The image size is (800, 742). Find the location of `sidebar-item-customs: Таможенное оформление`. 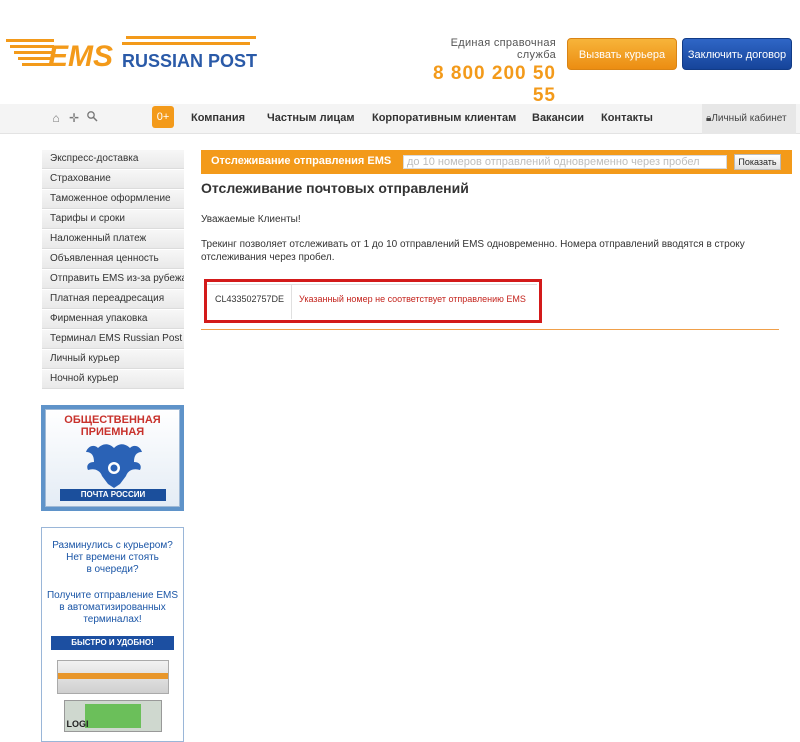

sidebar-item-customs: Таможенное оформление is located at coordinates (113, 199).